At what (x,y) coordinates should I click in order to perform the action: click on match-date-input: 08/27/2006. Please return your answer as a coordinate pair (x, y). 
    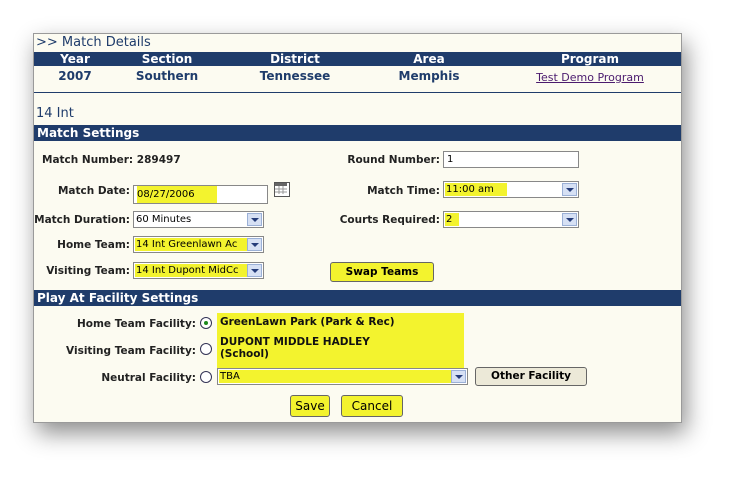
    Looking at the image, I should click on (200, 194).